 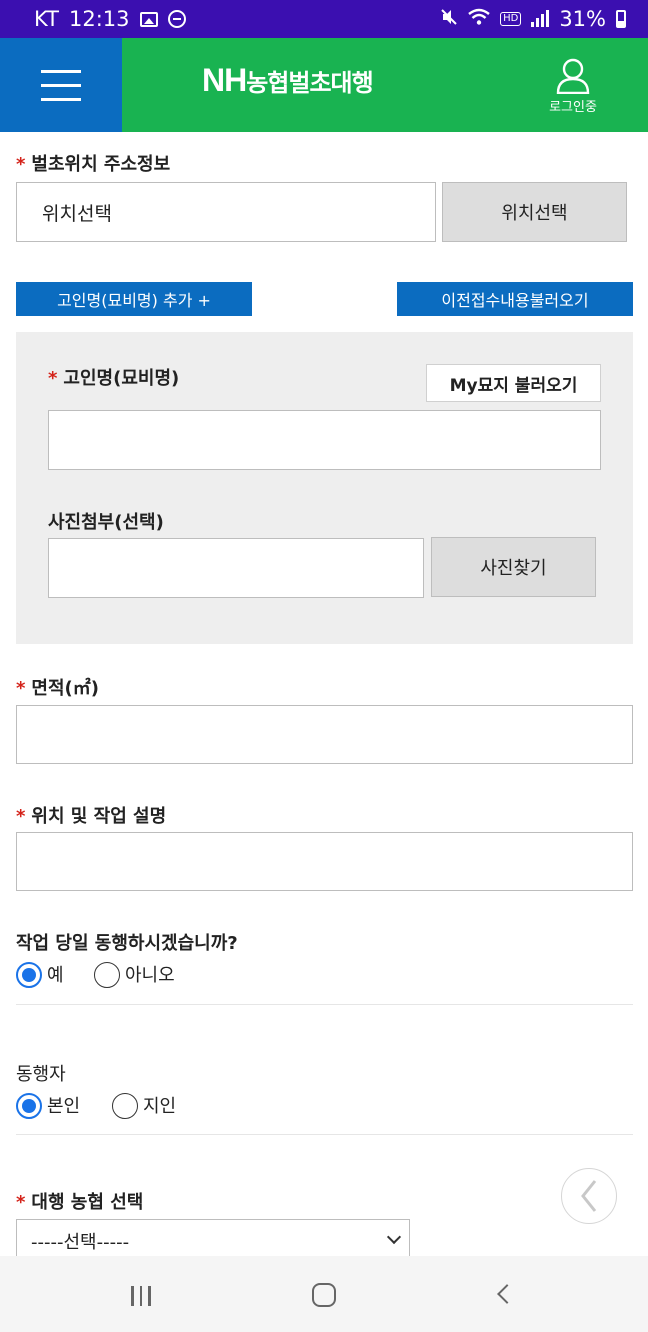 I want to click on login-status-button: 로그인중, so click(x=573, y=86).